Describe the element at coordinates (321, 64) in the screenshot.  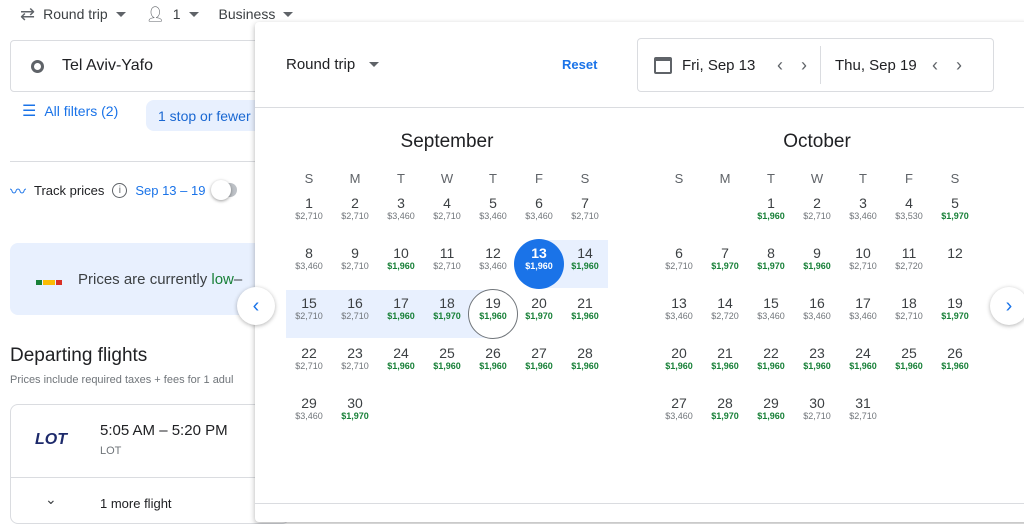
I see `panel-trip-type-label: Round trip` at that location.